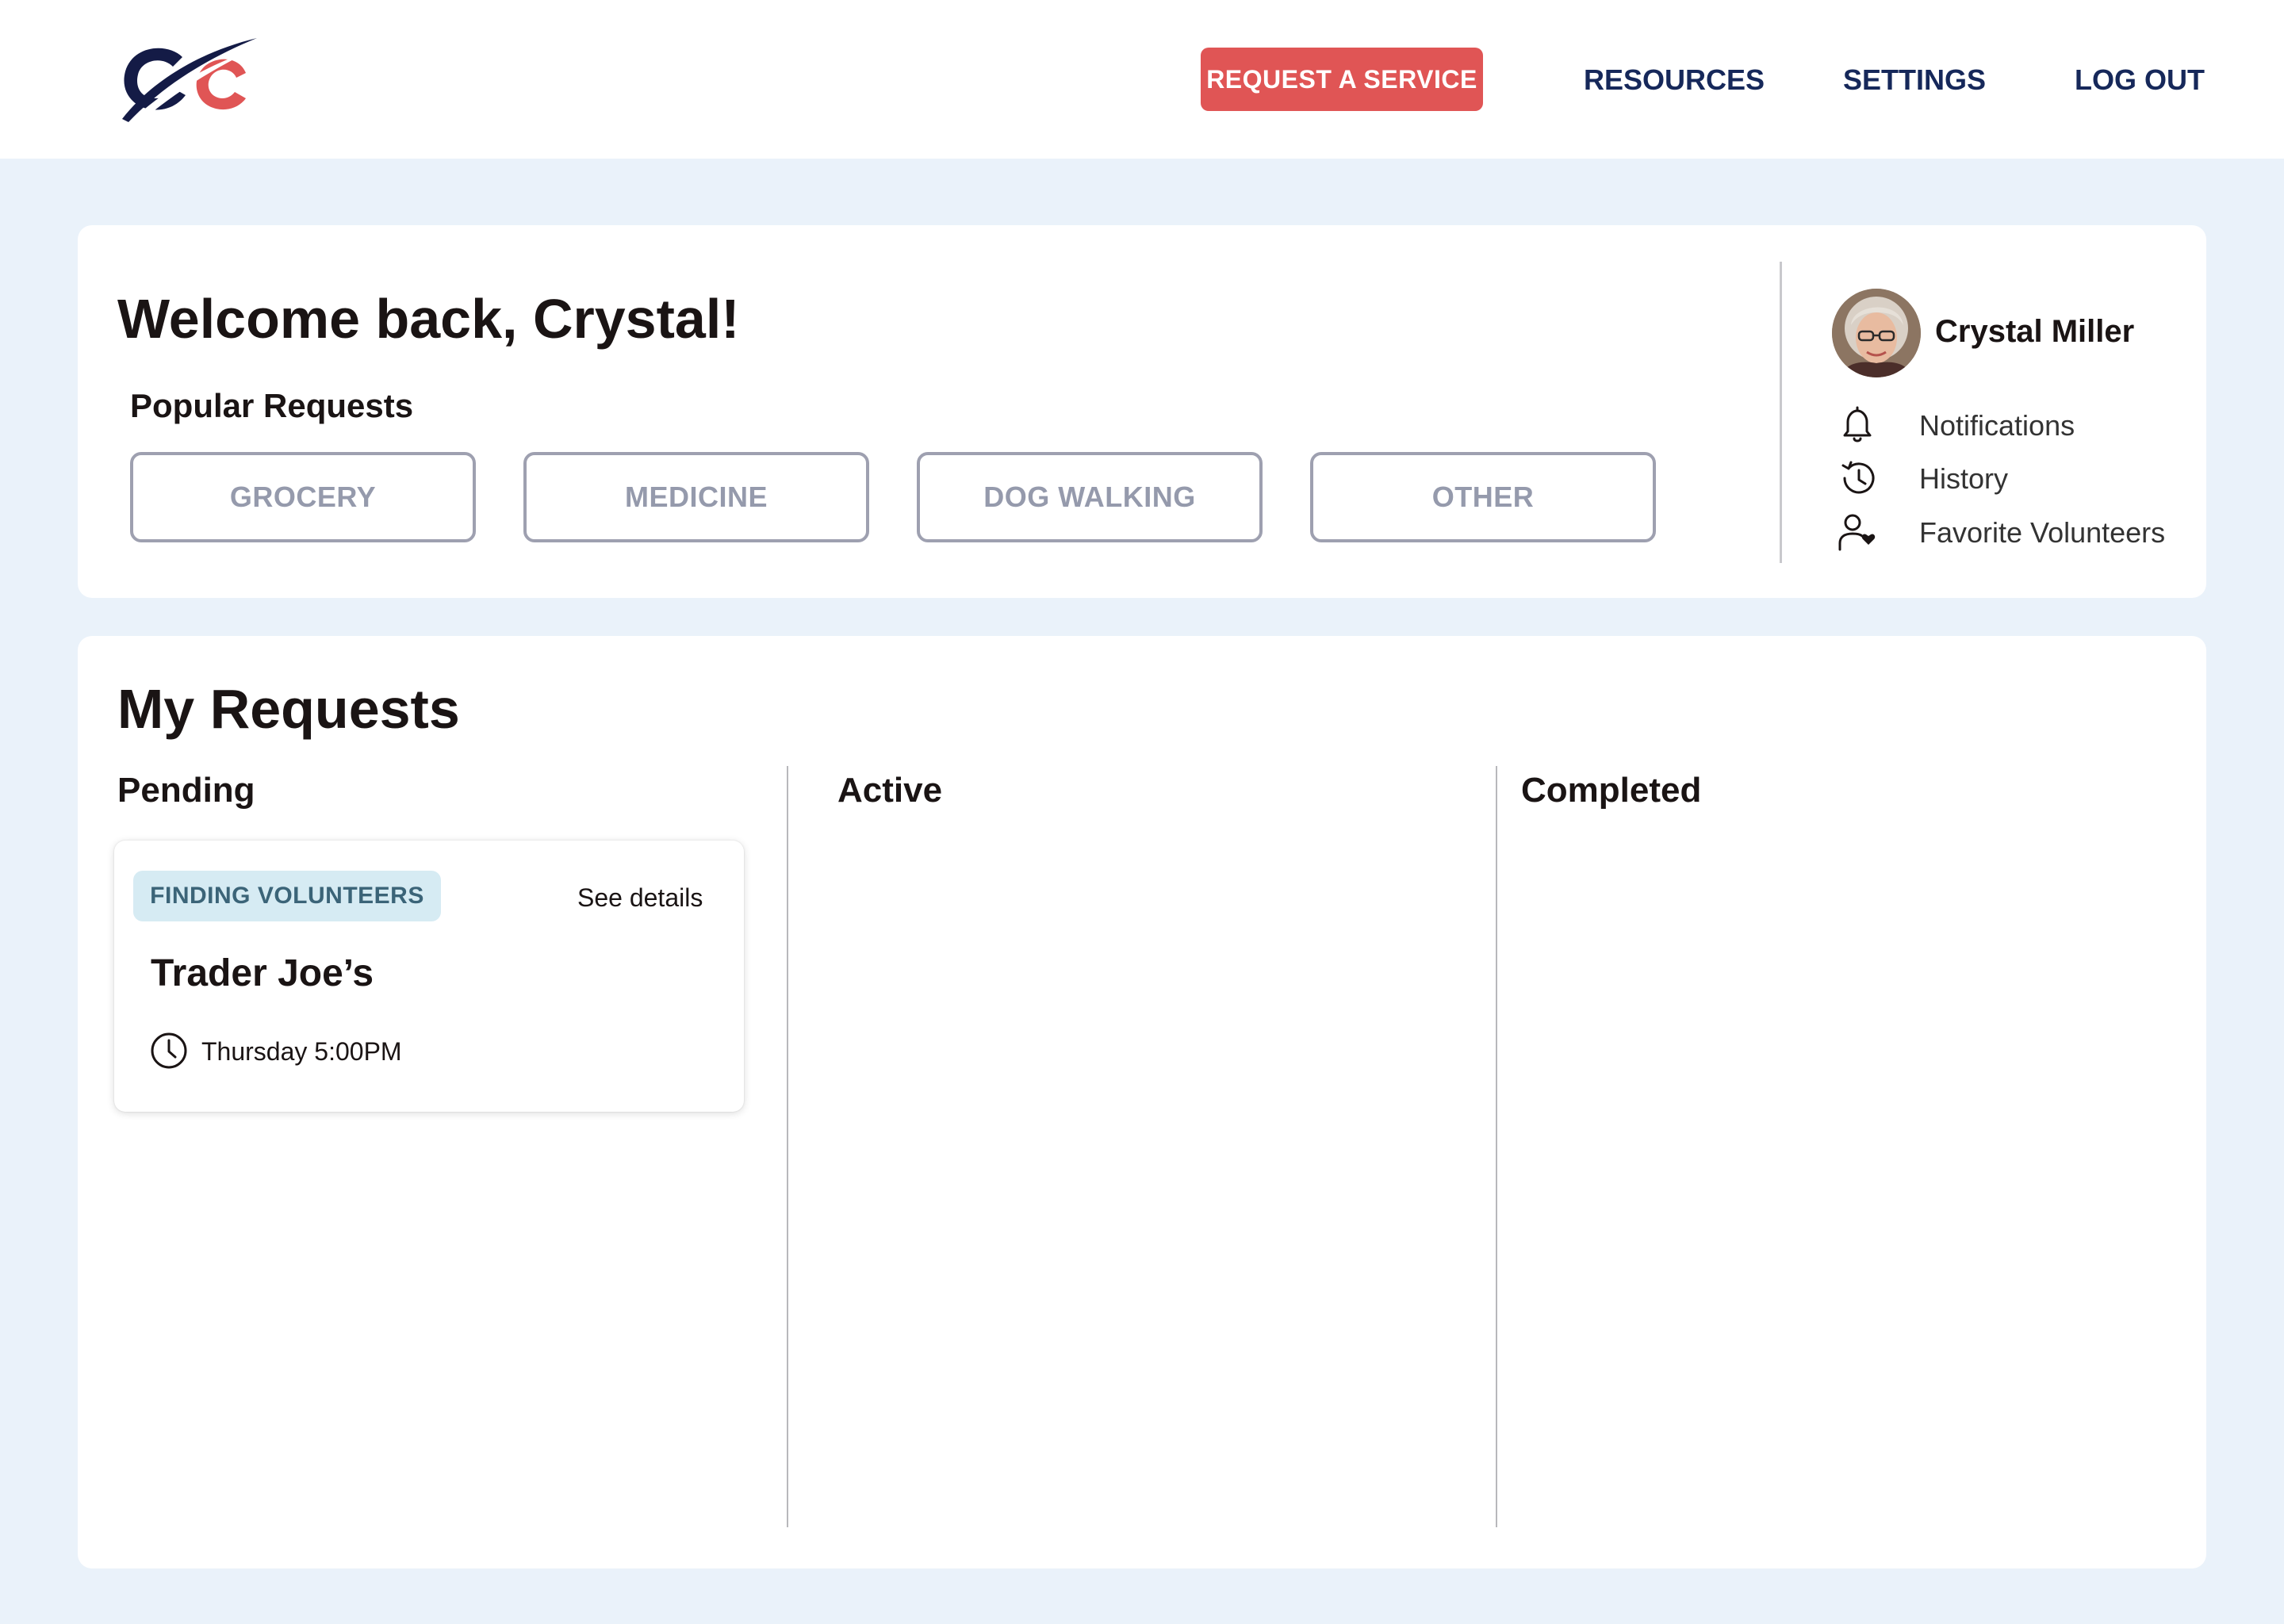 This screenshot has height=1624, width=2284. I want to click on section-divider, so click(1781, 413).